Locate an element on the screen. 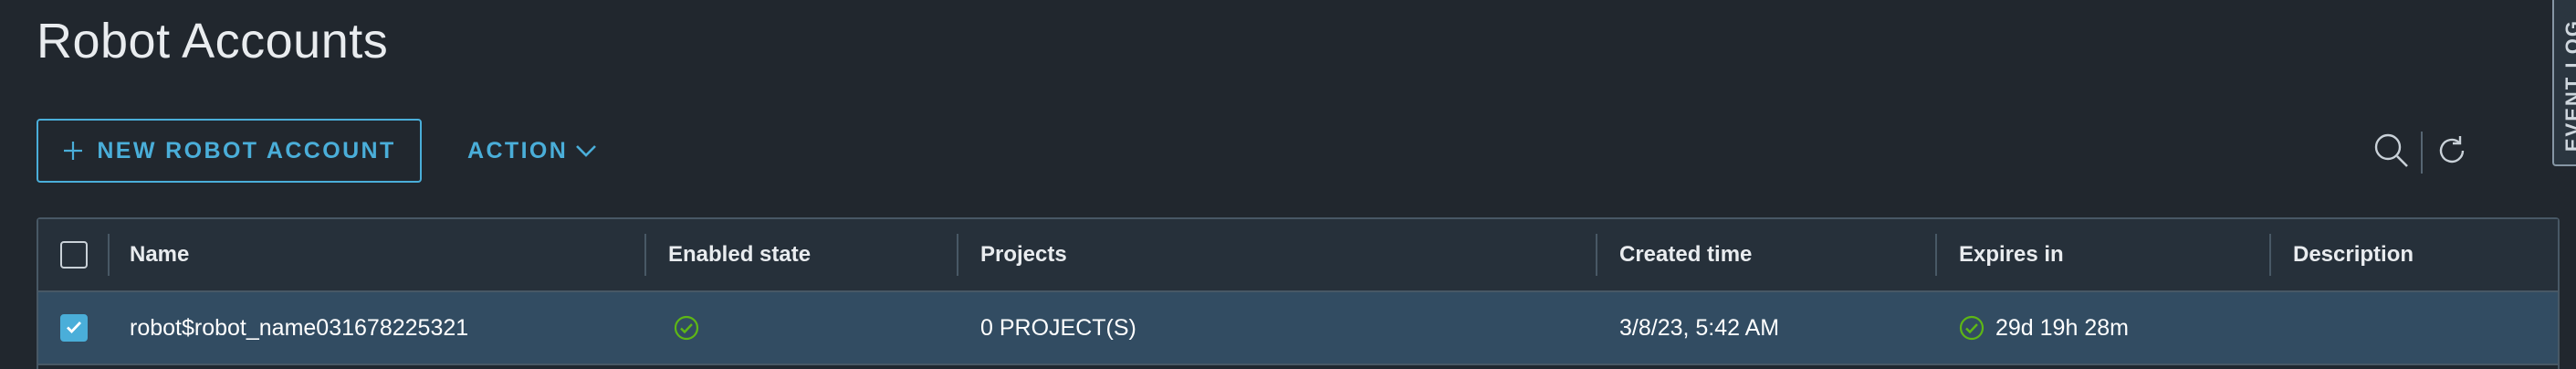  event-log-tab: EVENT LOG is located at coordinates (2564, 83).